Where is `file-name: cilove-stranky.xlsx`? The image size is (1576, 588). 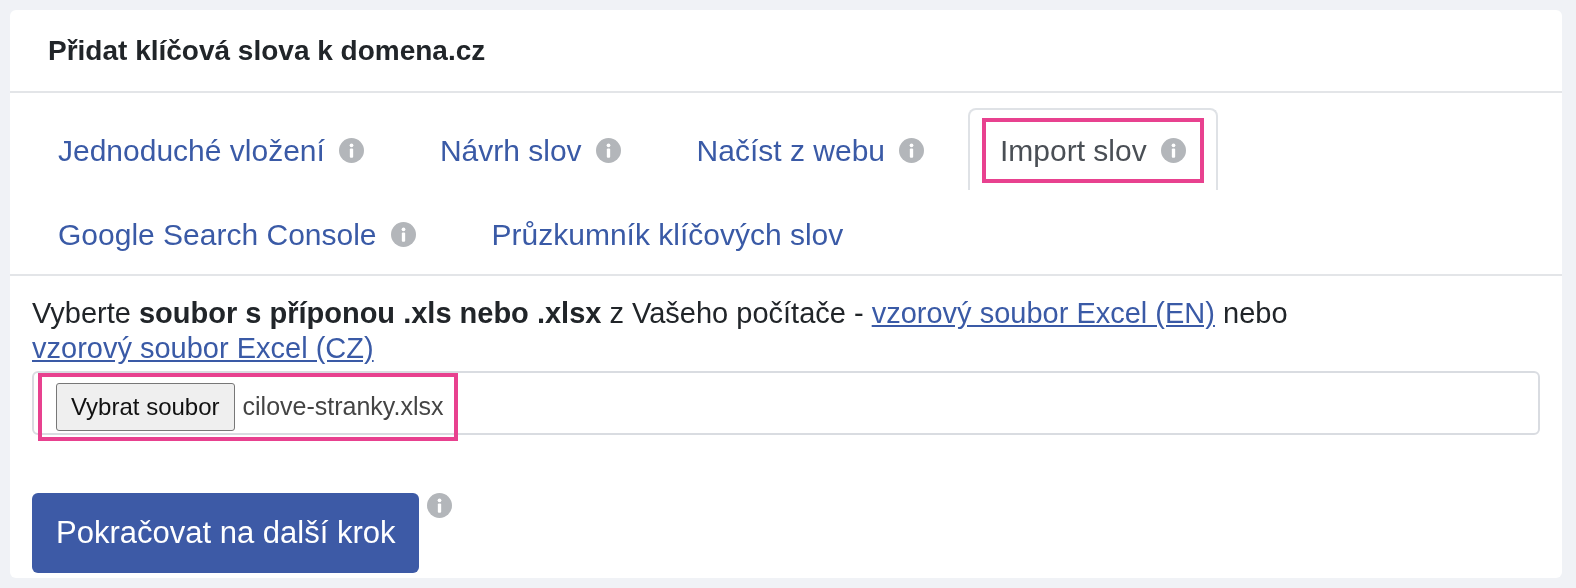 file-name: cilove-stranky.xlsx is located at coordinates (343, 406).